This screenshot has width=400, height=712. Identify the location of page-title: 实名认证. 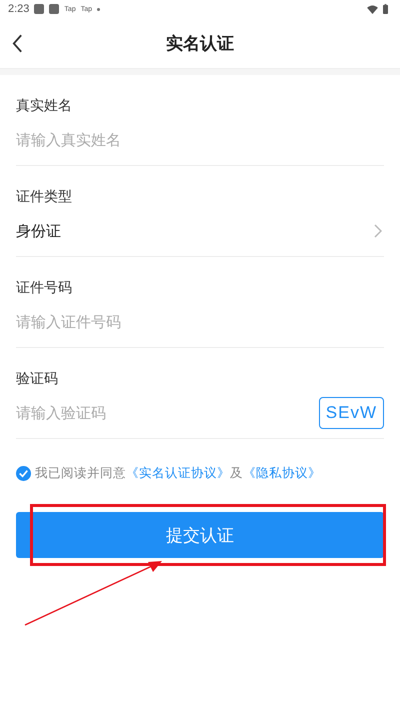
(200, 43).